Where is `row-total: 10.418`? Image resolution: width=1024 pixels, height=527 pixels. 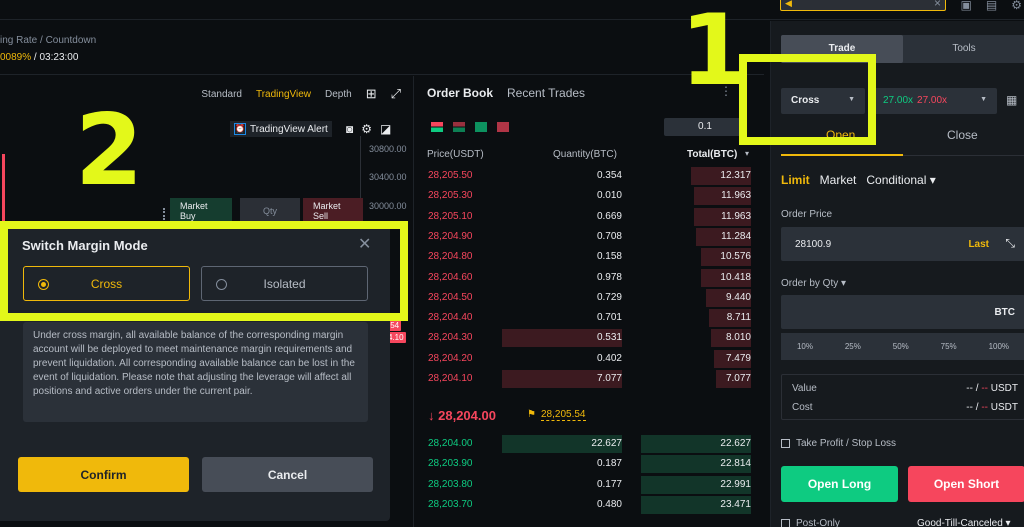
row-total: 10.418 is located at coordinates (735, 277).